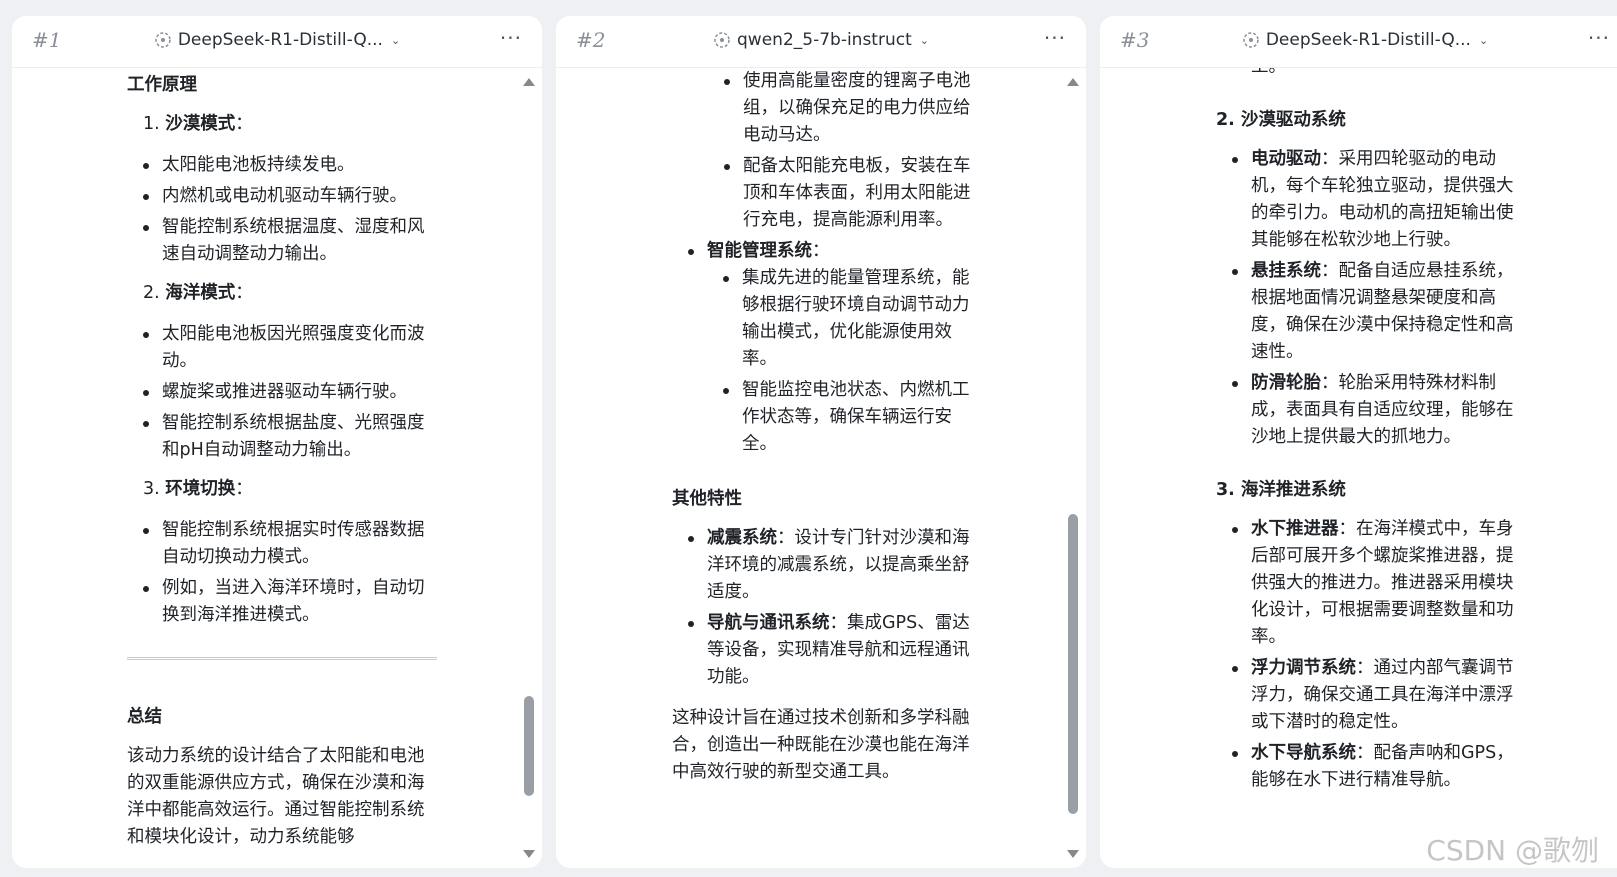 The width and height of the screenshot is (1617, 877). Describe the element at coordinates (1369, 695) in the screenshot. I see `list-item: 浮力调节系统：通过内部气囊调节浮力，确保交通工具在海洋中漂浮或下潜时的稳定性。` at that location.